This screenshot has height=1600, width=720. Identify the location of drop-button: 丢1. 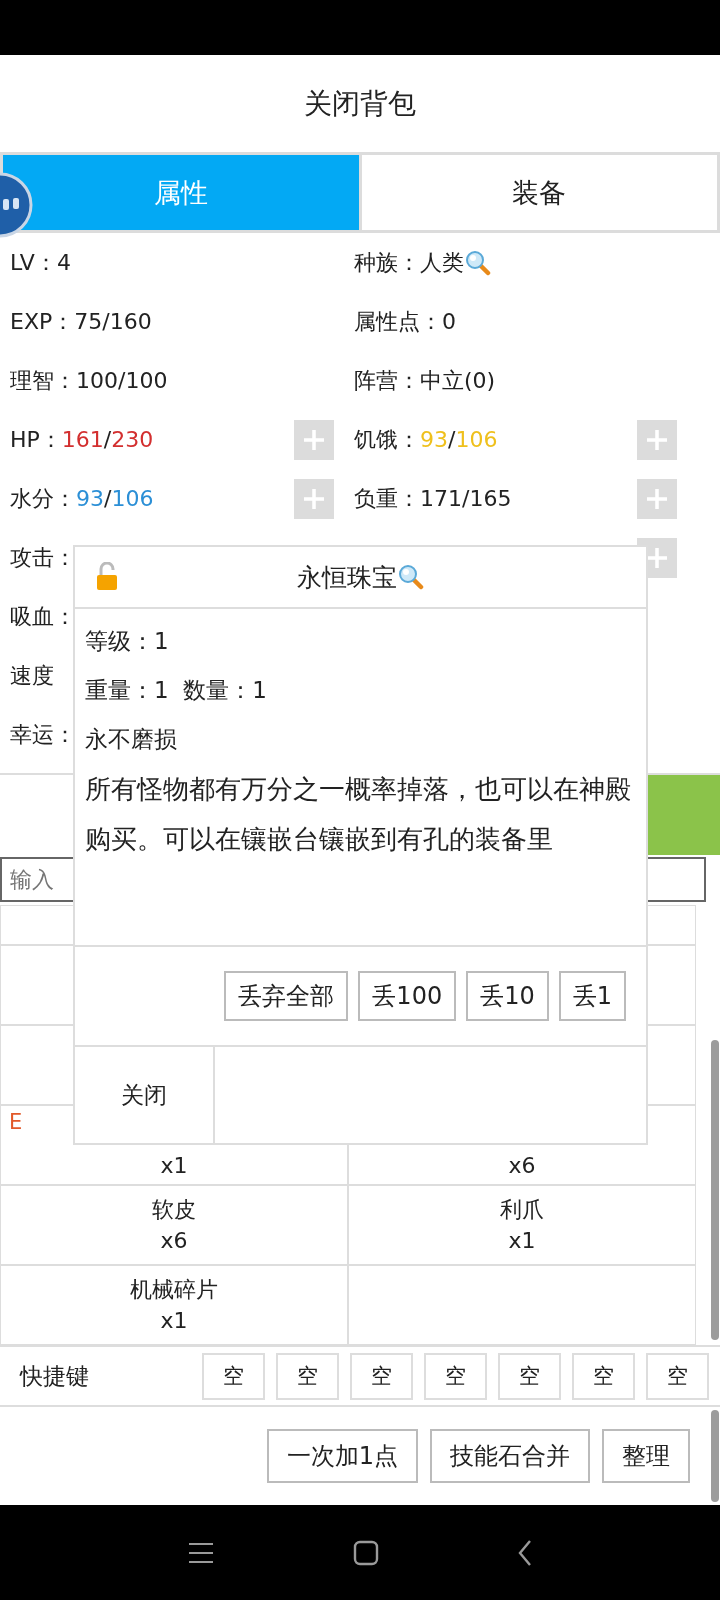
(592, 996).